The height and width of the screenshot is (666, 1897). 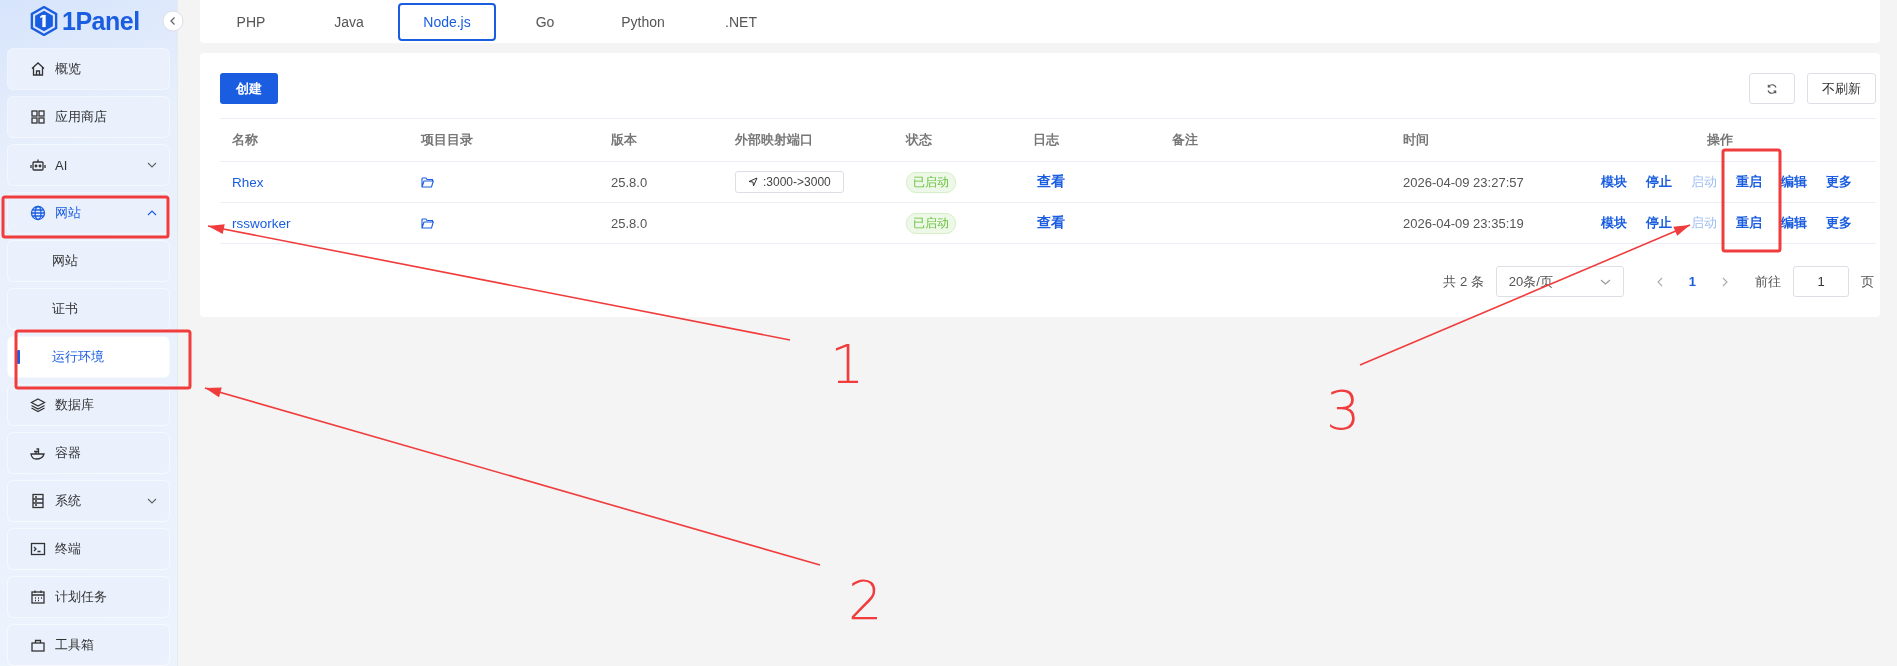 What do you see at coordinates (88, 213) in the screenshot?
I see `menu-item: 网站` at bounding box center [88, 213].